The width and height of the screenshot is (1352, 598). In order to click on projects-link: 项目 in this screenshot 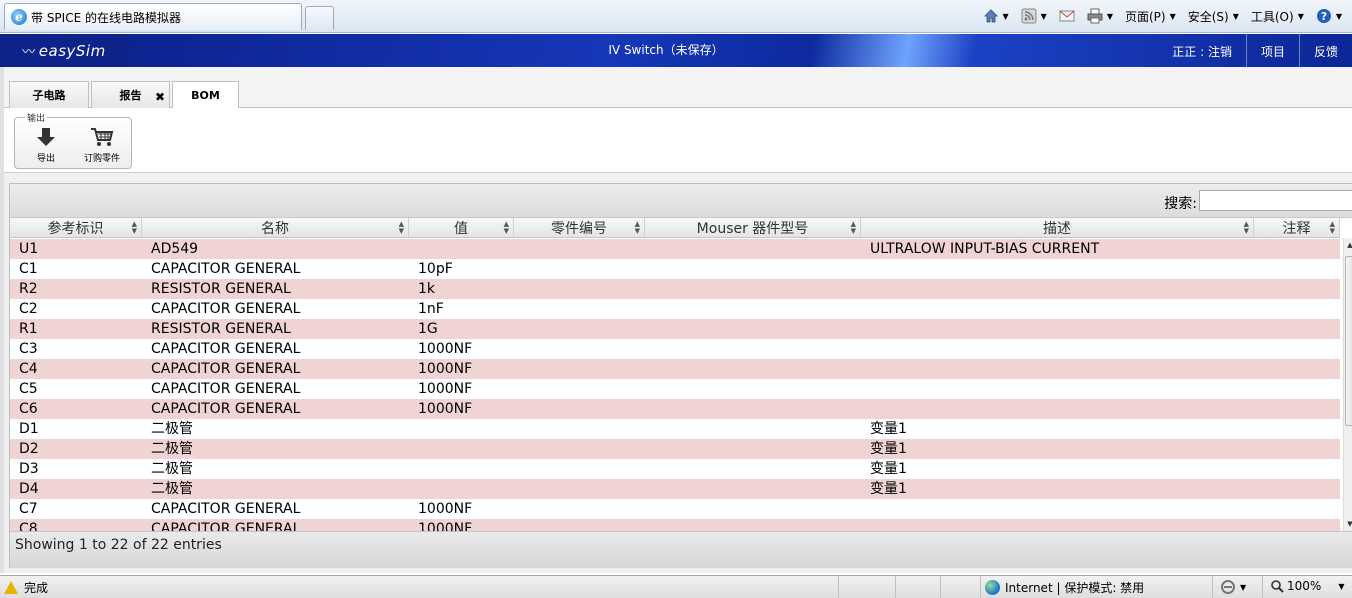, I will do `click(1272, 50)`.